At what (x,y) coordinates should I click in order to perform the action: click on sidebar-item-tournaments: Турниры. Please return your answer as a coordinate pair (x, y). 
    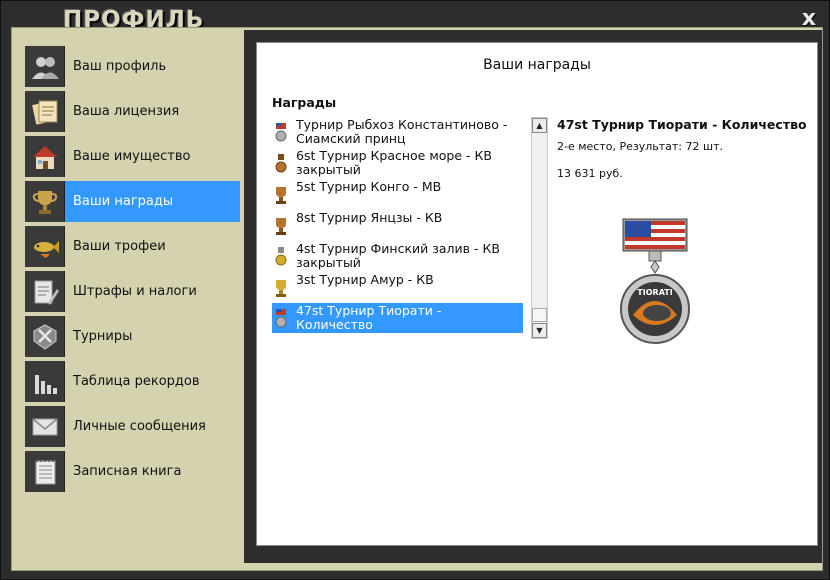
    Looking at the image, I should click on (132, 336).